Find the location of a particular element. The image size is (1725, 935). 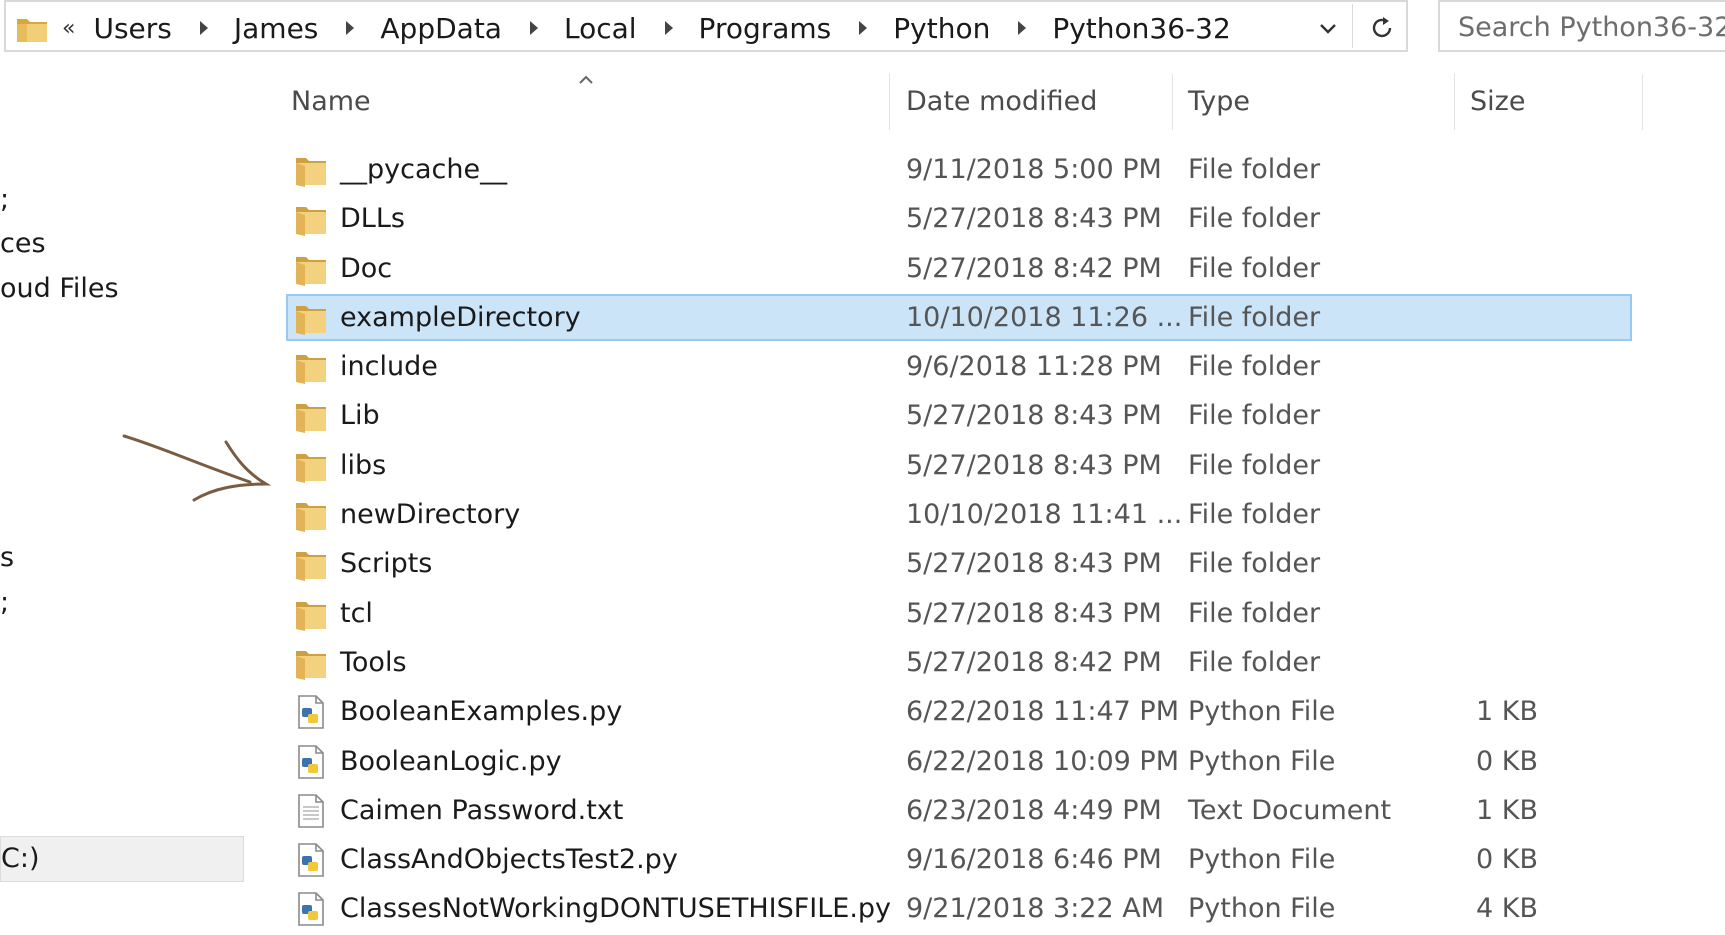

file-name: __pycache__ is located at coordinates (424, 169).